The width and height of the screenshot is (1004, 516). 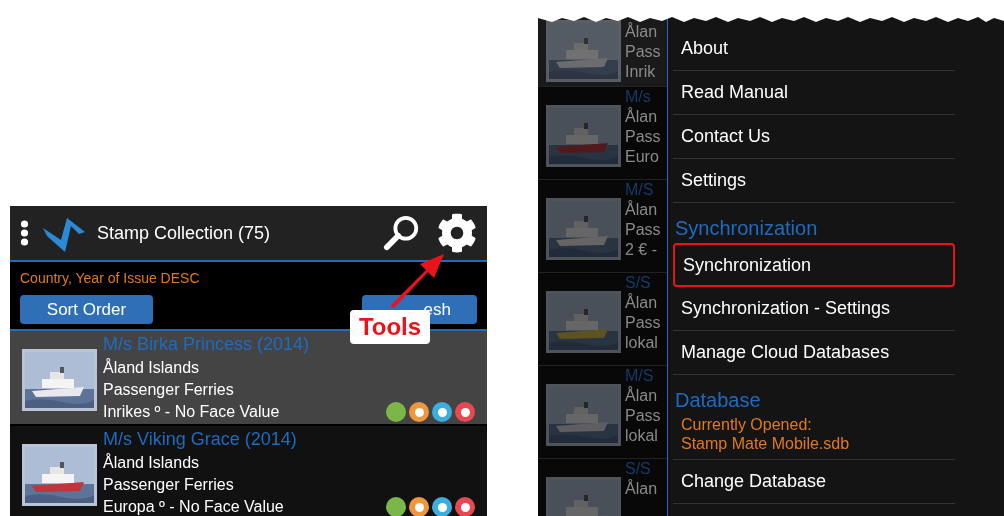 I want to click on stamp-title: M/s, so click(x=638, y=97).